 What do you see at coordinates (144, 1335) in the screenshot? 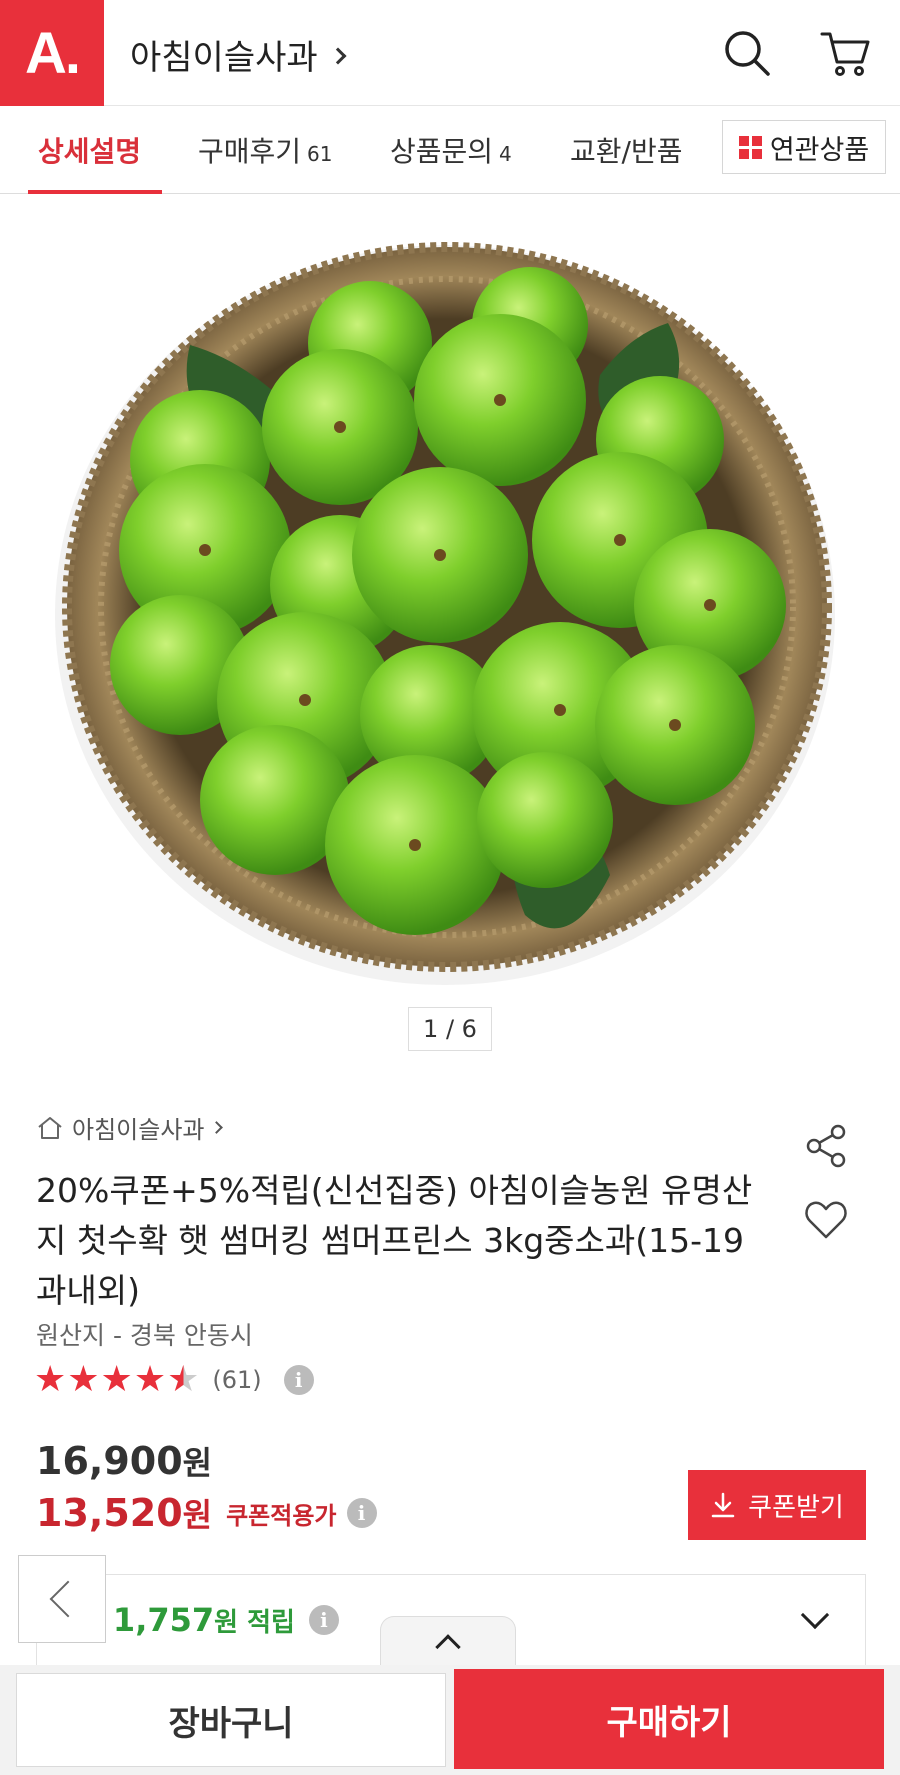
I see `product-origin: 원산지 - 경북 안동시` at bounding box center [144, 1335].